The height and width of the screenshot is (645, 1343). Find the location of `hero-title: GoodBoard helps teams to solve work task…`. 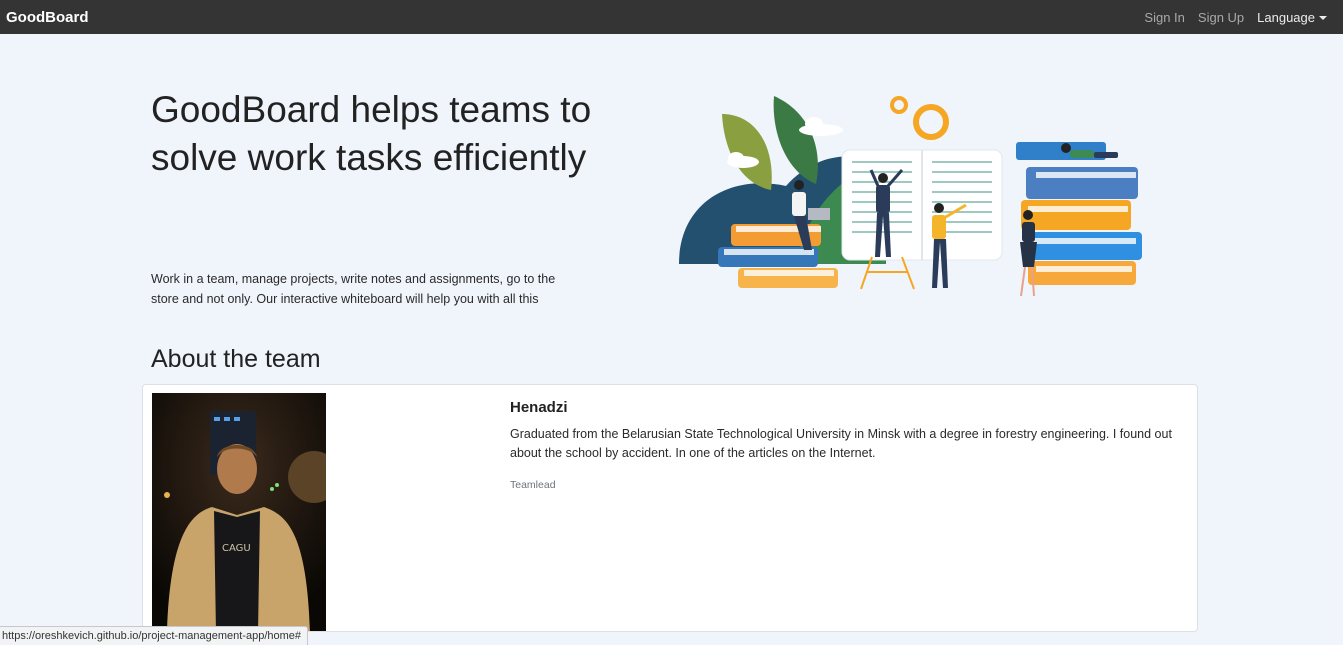

hero-title: GoodBoard helps teams to solve work task… is located at coordinates (371, 133).